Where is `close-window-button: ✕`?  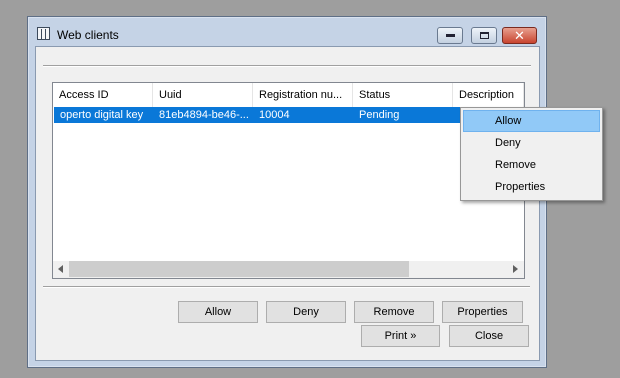
close-window-button: ✕ is located at coordinates (519, 35).